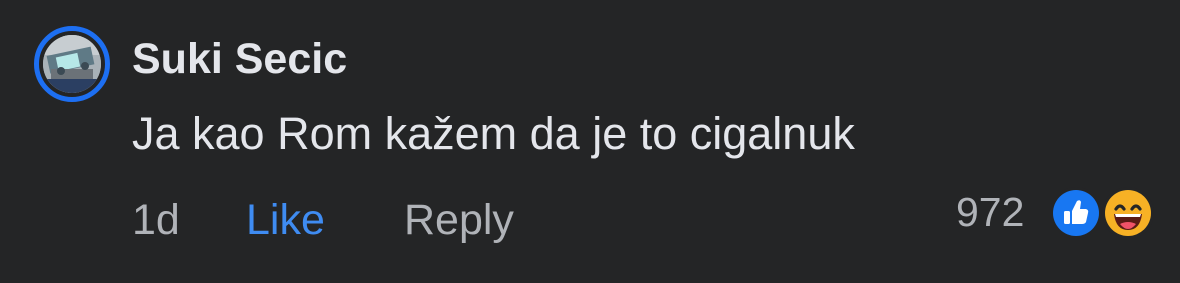 Image resolution: width=1180 pixels, height=283 pixels. I want to click on comment-timestamp: 1d, so click(156, 220).